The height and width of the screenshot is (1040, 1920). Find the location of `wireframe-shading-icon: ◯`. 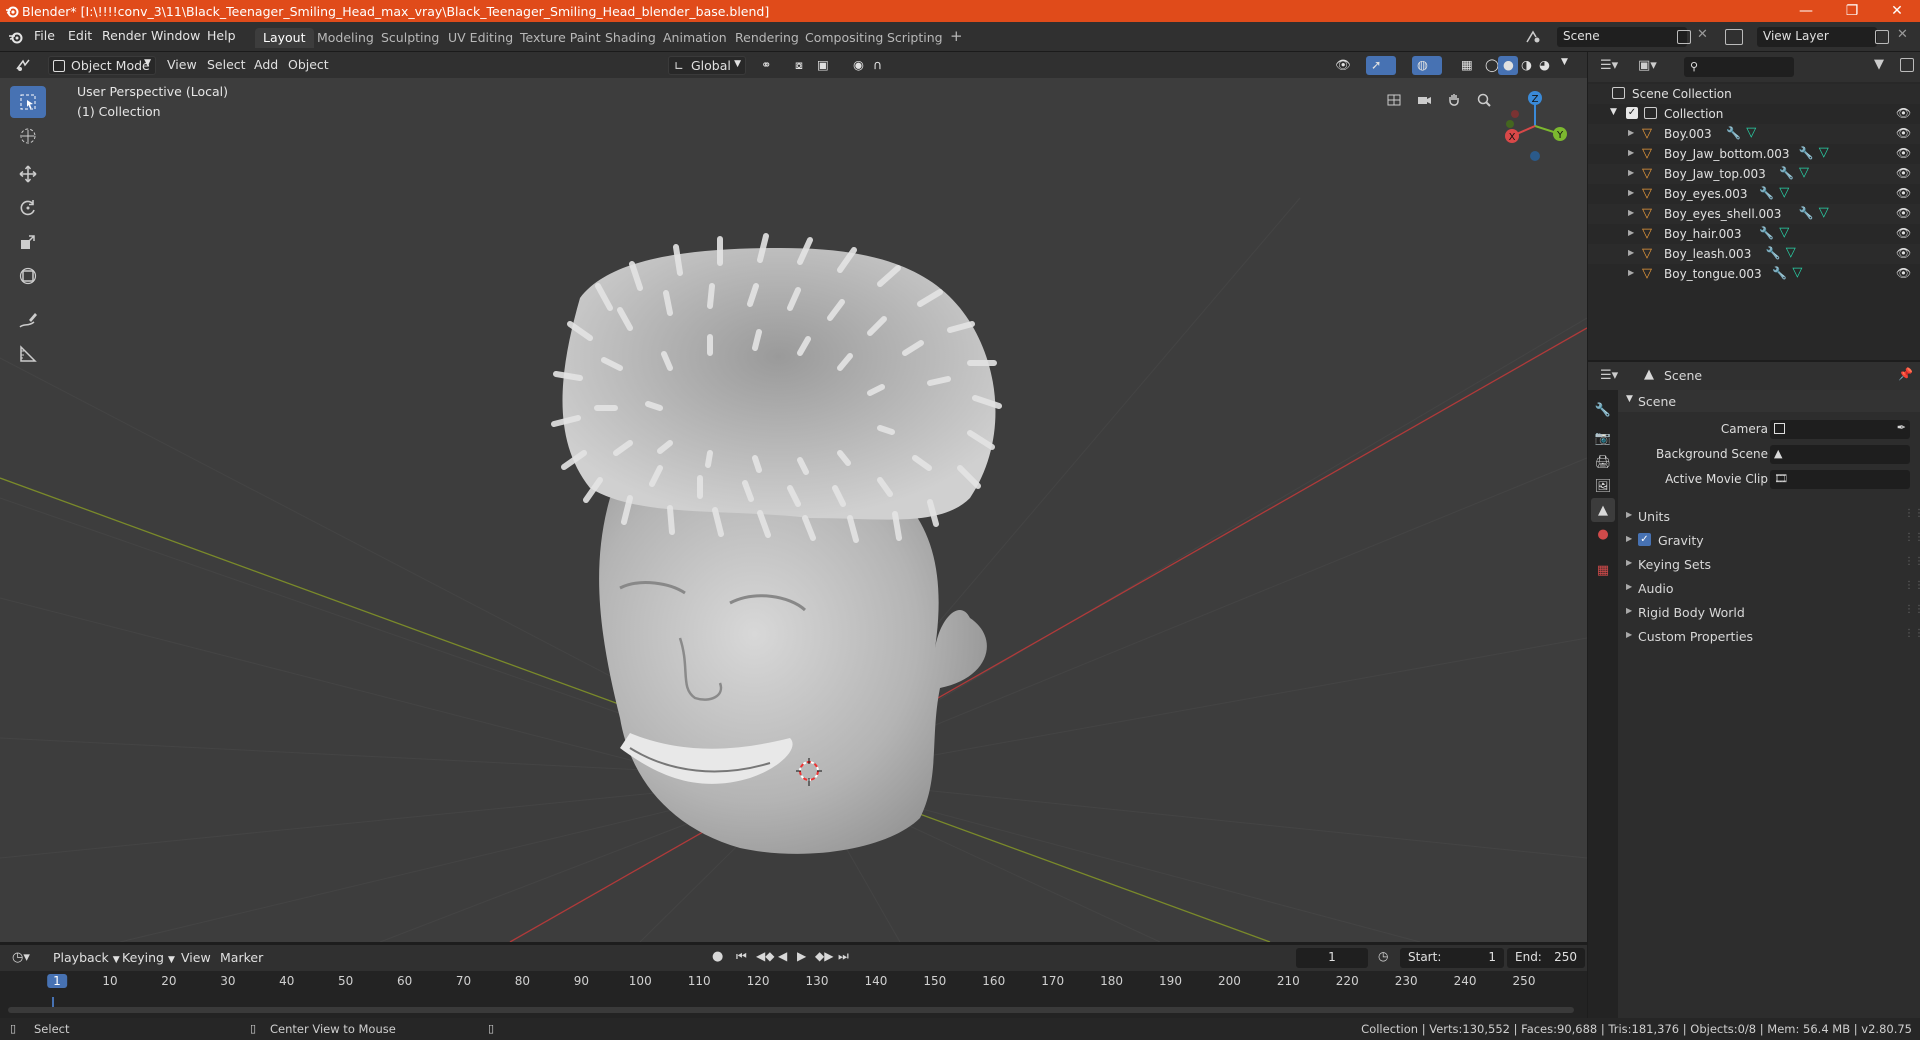

wireframe-shading-icon: ◯ is located at coordinates (1490, 65).